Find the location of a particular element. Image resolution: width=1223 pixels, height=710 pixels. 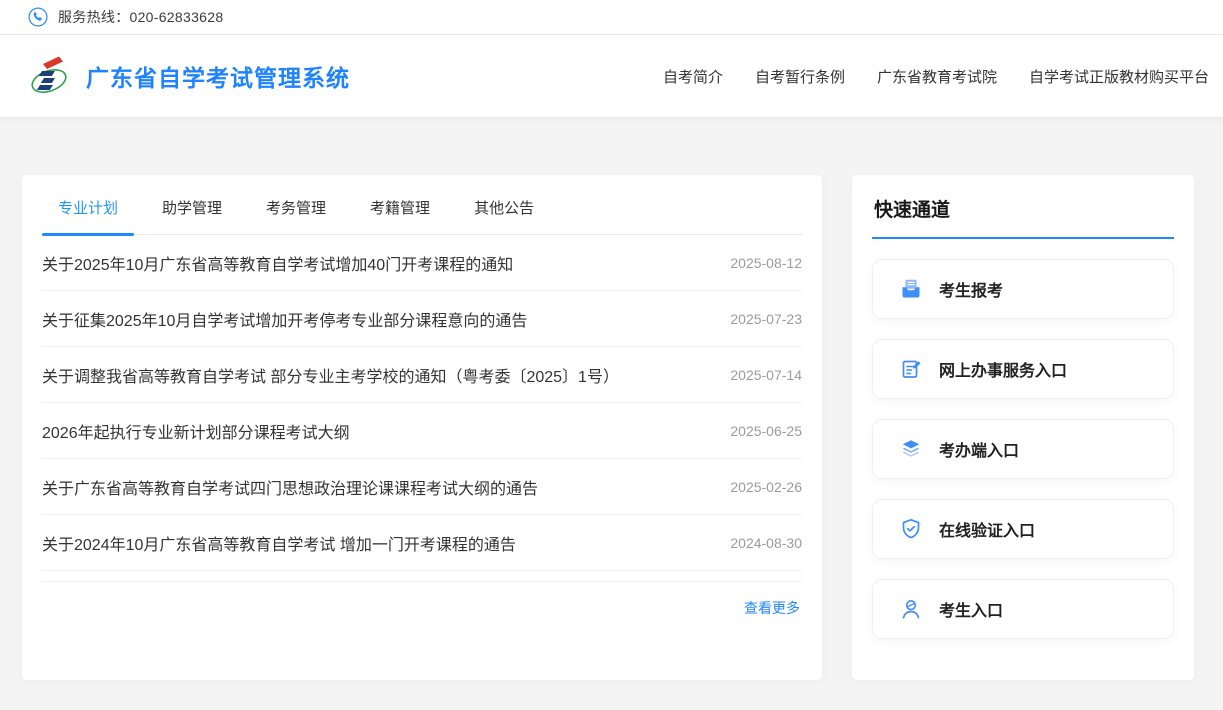

notice-date: 2024-08-30 is located at coordinates (766, 542).